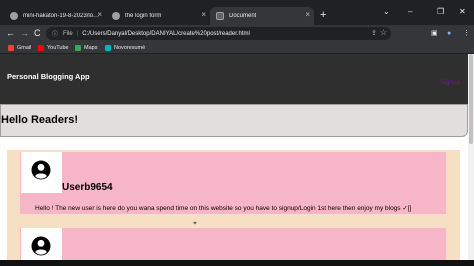 This screenshot has height=266, width=474. What do you see at coordinates (11, 47) in the screenshot?
I see `gmail-icon` at bounding box center [11, 47].